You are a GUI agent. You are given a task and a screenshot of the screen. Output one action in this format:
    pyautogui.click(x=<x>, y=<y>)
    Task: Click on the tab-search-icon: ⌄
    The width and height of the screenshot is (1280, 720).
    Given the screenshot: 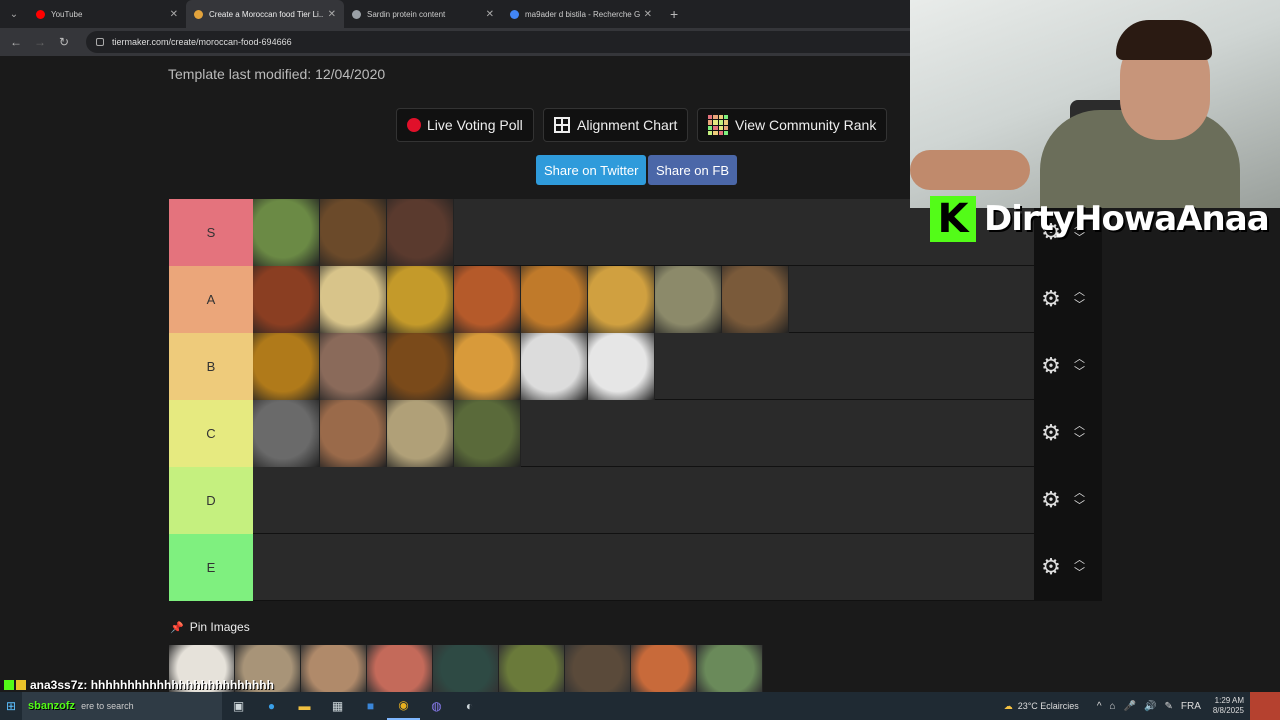 What is the action you would take?
    pyautogui.click(x=14, y=14)
    